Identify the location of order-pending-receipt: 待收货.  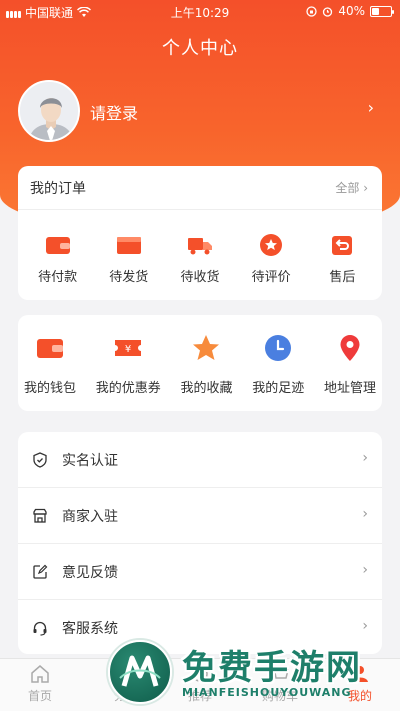
(200, 247).